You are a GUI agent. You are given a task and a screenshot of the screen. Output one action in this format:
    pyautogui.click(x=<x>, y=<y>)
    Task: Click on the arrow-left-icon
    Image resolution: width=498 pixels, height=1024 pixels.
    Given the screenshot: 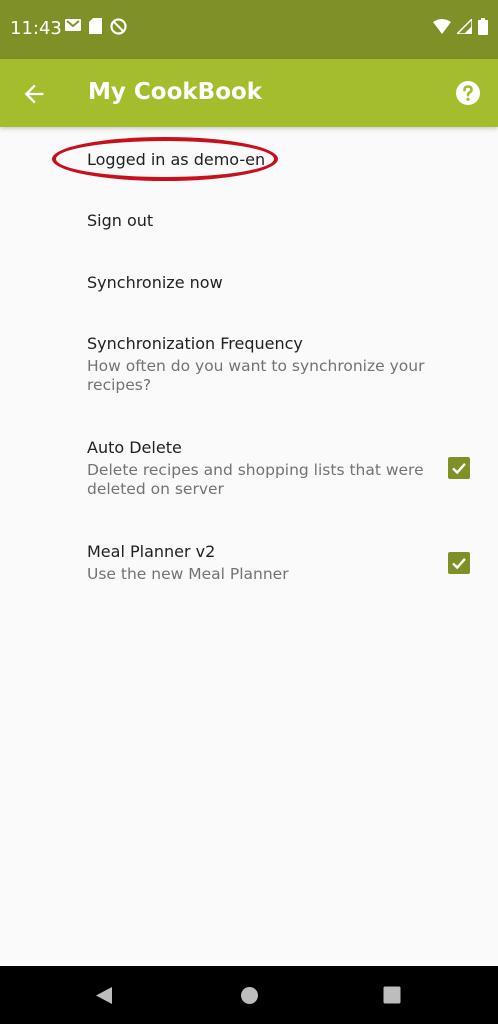 What is the action you would take?
    pyautogui.click(x=34, y=94)
    